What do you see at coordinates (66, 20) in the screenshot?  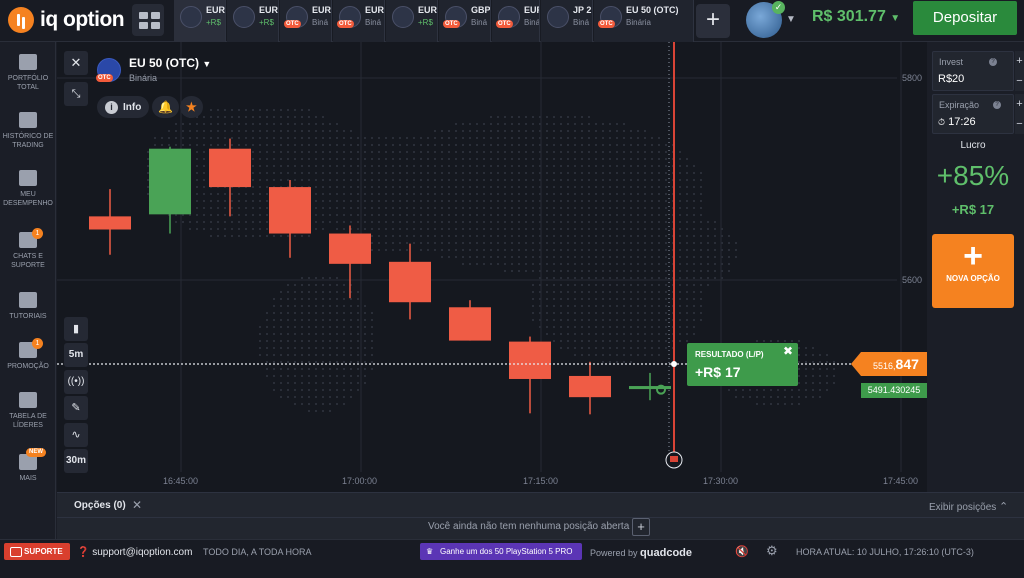 I see `brand-logo: iq option` at bounding box center [66, 20].